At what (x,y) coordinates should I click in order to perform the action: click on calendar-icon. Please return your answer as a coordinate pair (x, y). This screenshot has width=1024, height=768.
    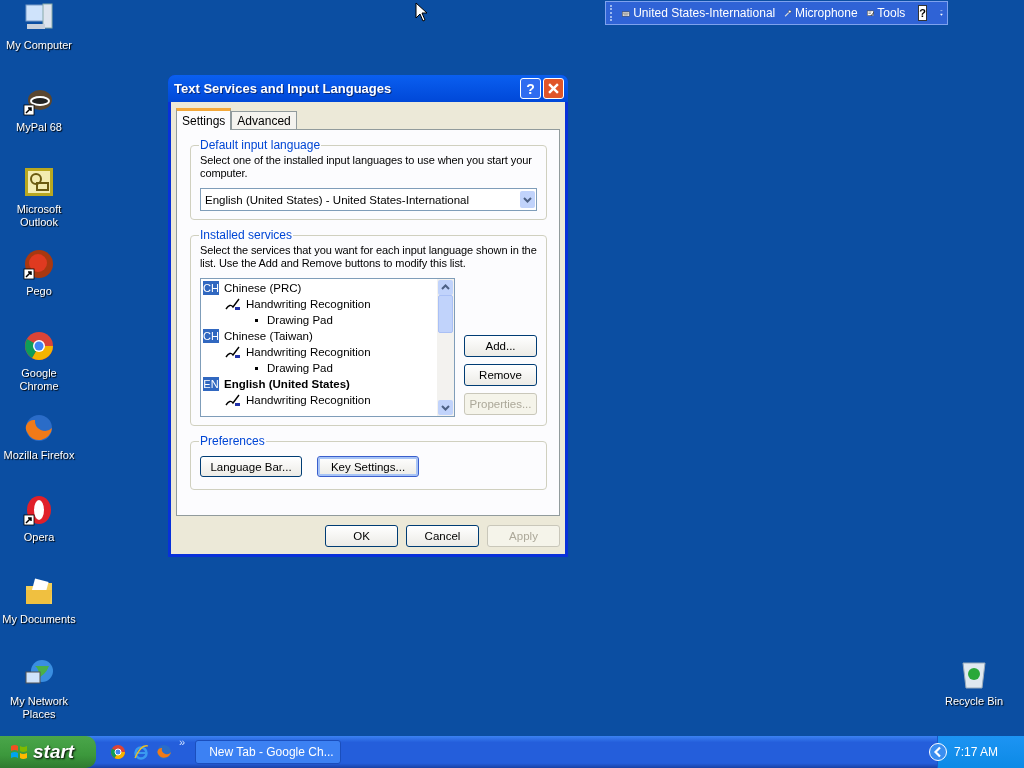
    Looking at the image, I should click on (39, 182).